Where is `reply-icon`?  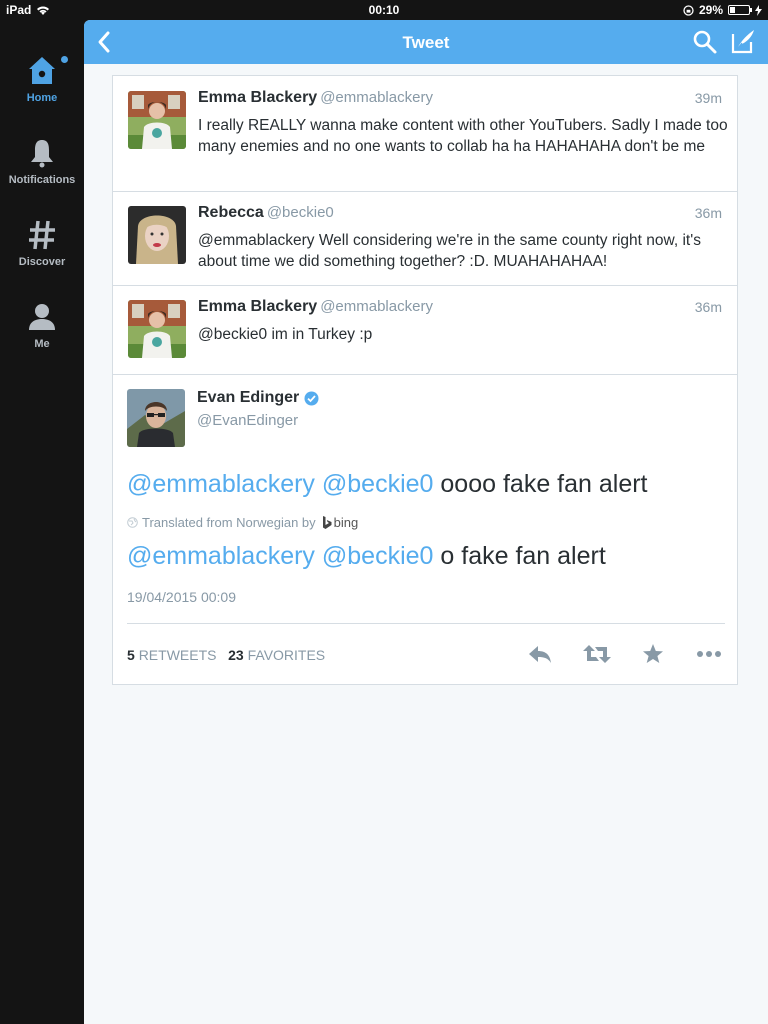 reply-icon is located at coordinates (540, 654).